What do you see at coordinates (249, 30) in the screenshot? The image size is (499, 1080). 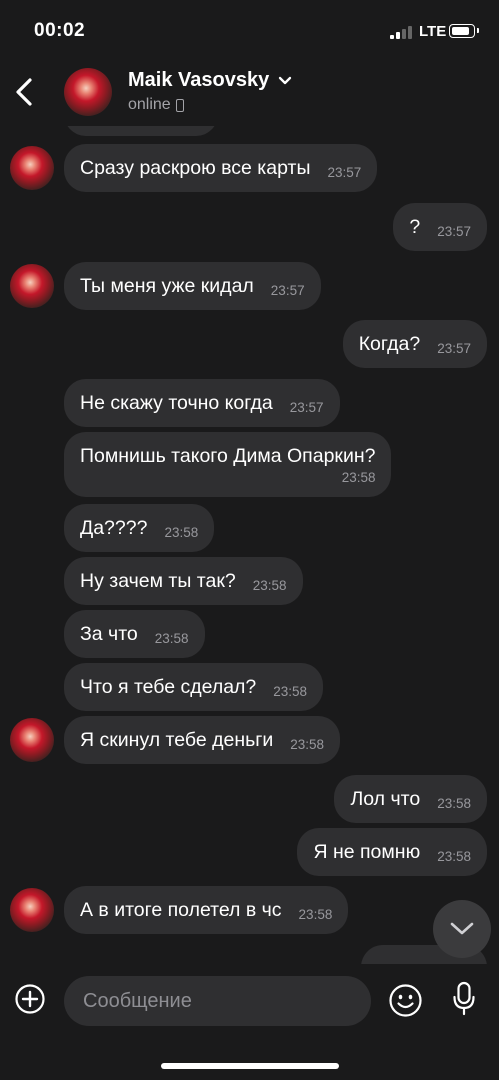 I see `status-bar: 00:02 LTE` at bounding box center [249, 30].